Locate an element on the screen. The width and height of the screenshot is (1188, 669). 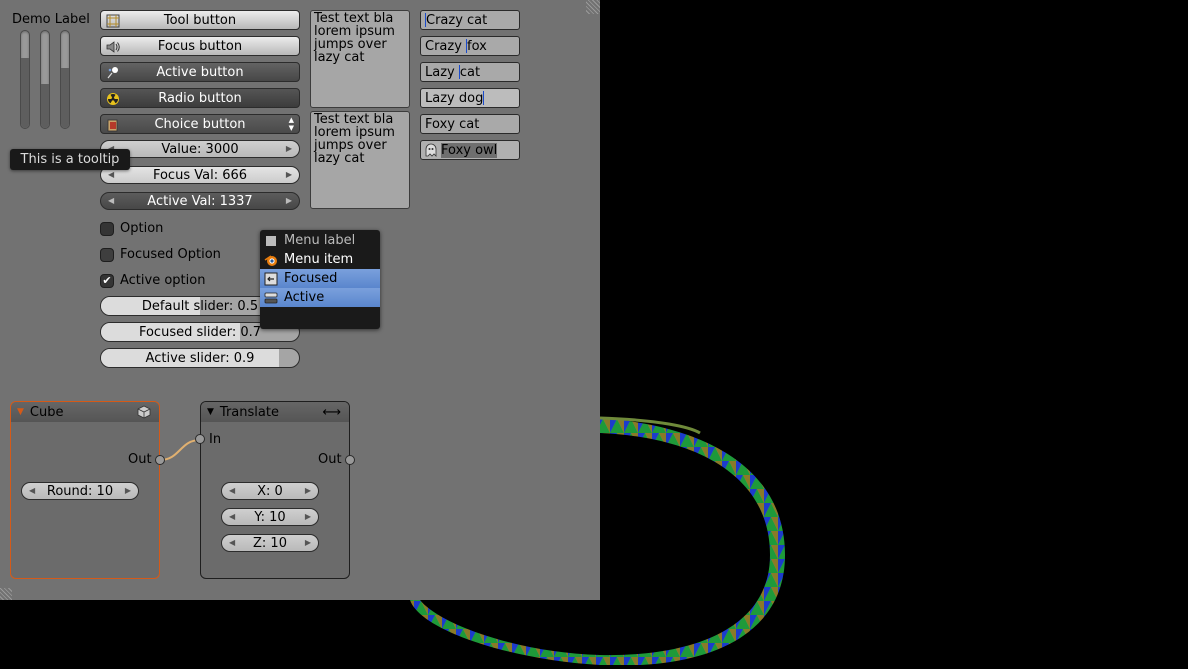
x-field: ◀ X: 0 ▶ is located at coordinates (270, 491).